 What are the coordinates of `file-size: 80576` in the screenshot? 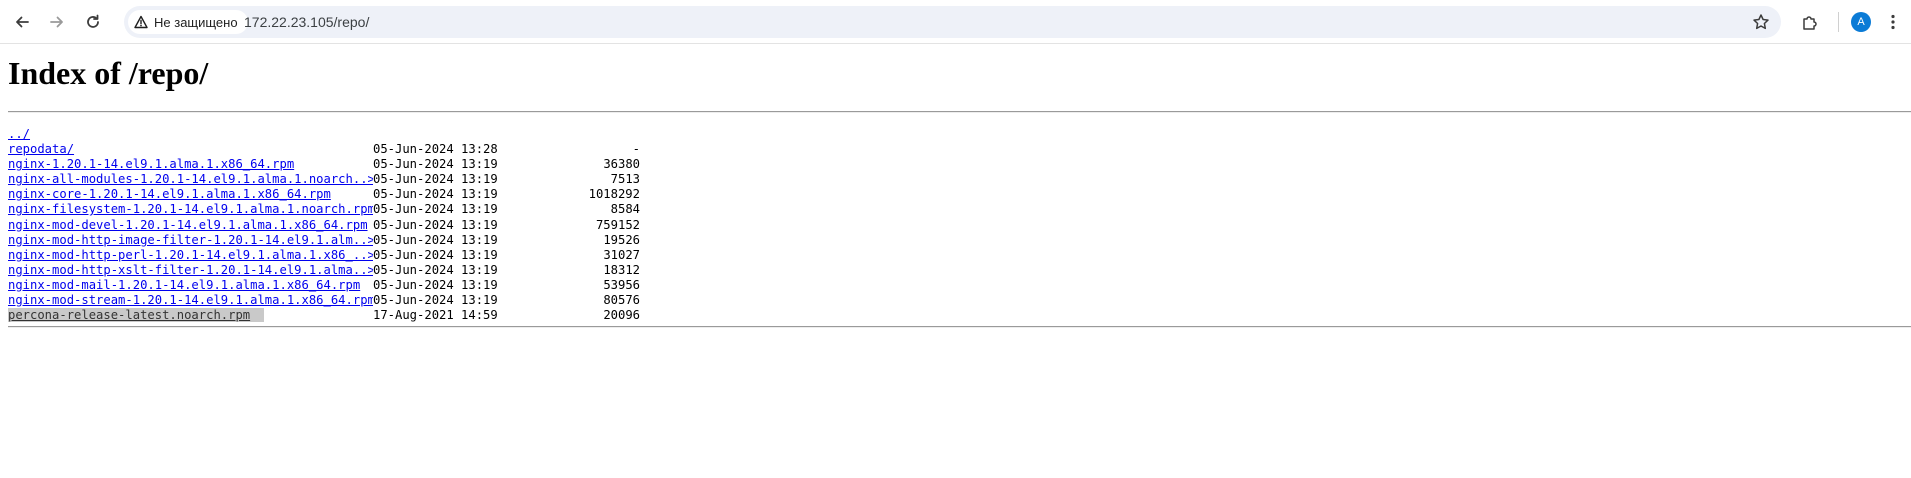 It's located at (621, 300).